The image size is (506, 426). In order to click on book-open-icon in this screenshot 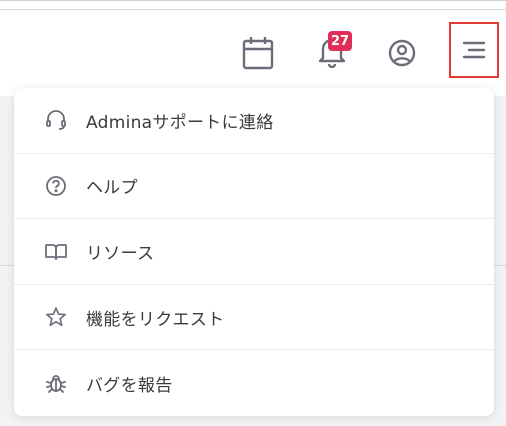, I will do `click(56, 251)`.